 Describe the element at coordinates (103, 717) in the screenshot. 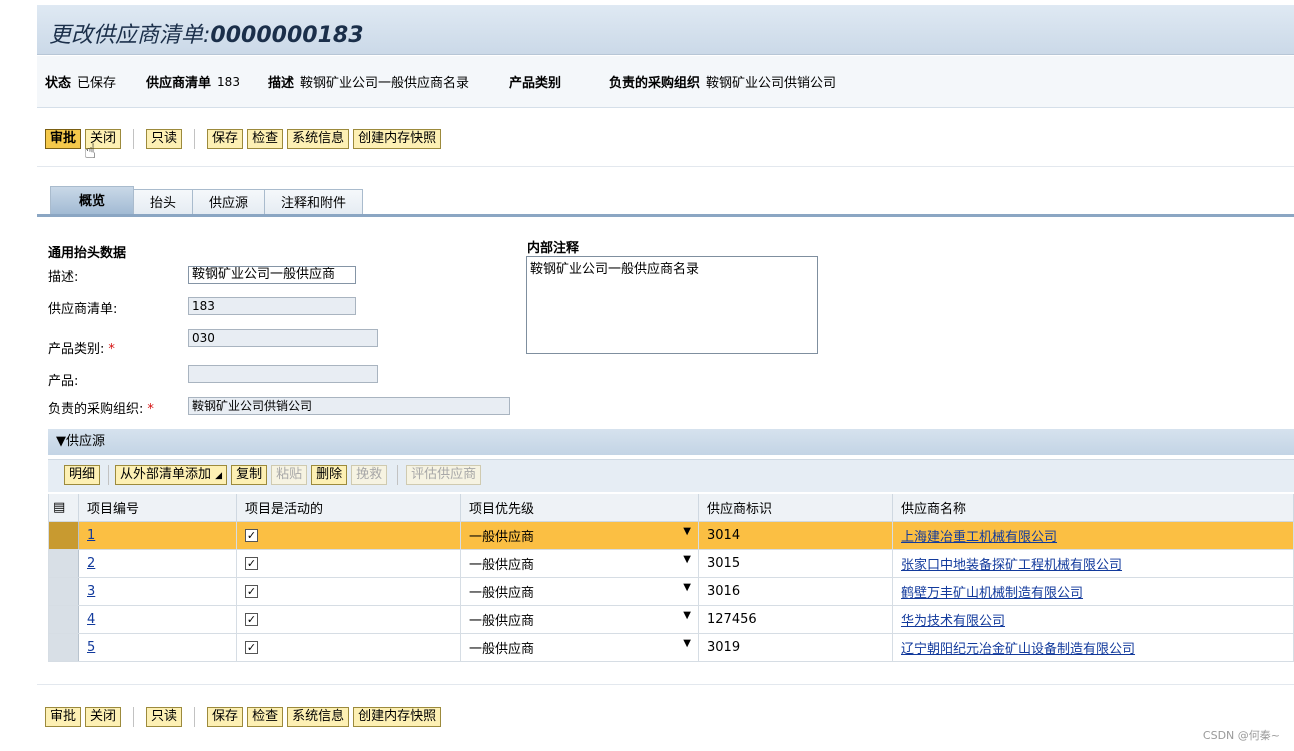

I see `close-button: 关闭` at that location.